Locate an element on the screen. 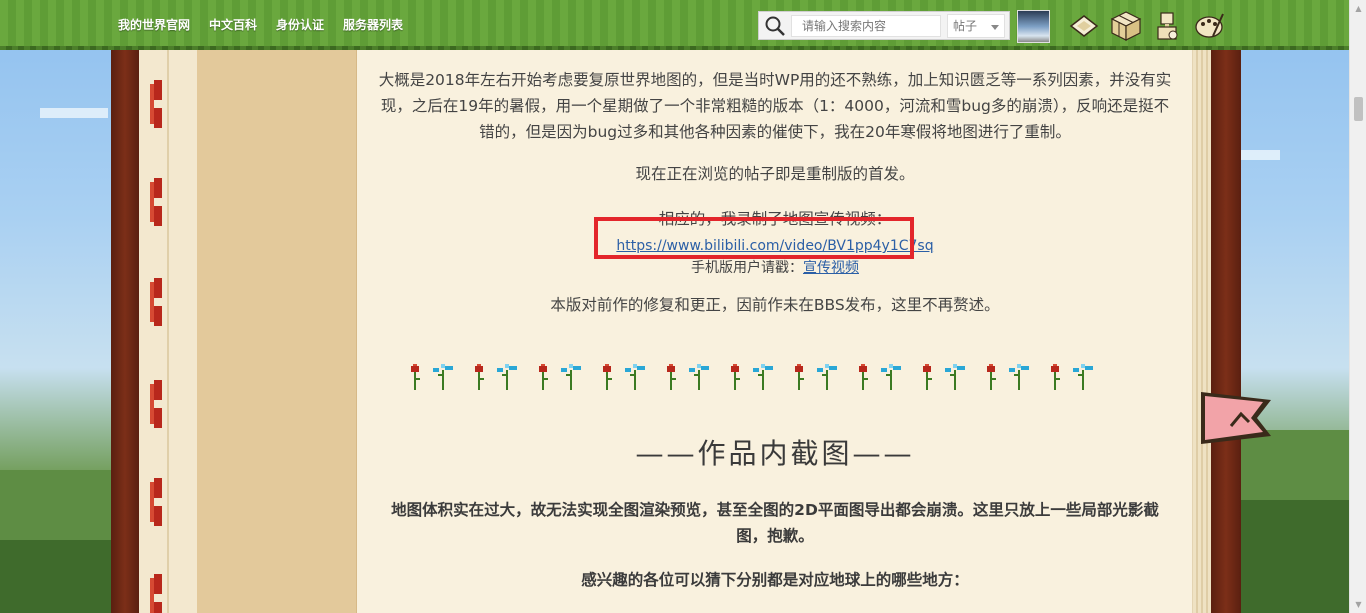  bookmark-icon is located at coordinates (1236, 418).